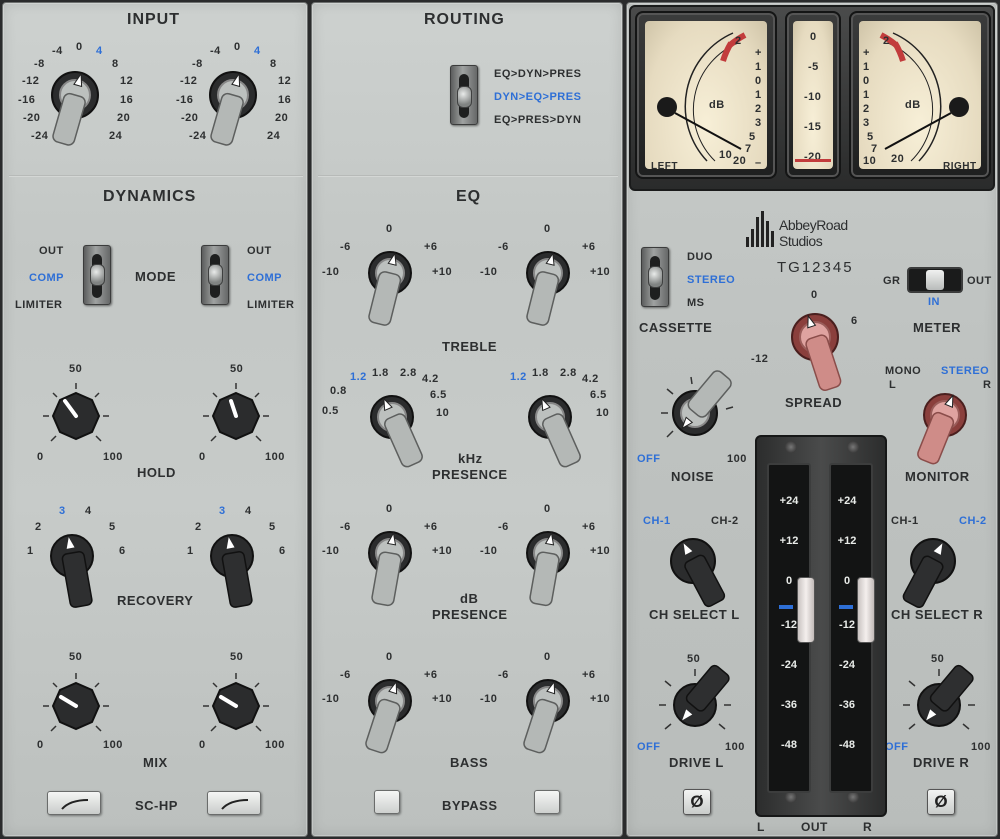 This screenshot has width=1000, height=839. I want to click on spread-scale-minus12: -12, so click(760, 359).